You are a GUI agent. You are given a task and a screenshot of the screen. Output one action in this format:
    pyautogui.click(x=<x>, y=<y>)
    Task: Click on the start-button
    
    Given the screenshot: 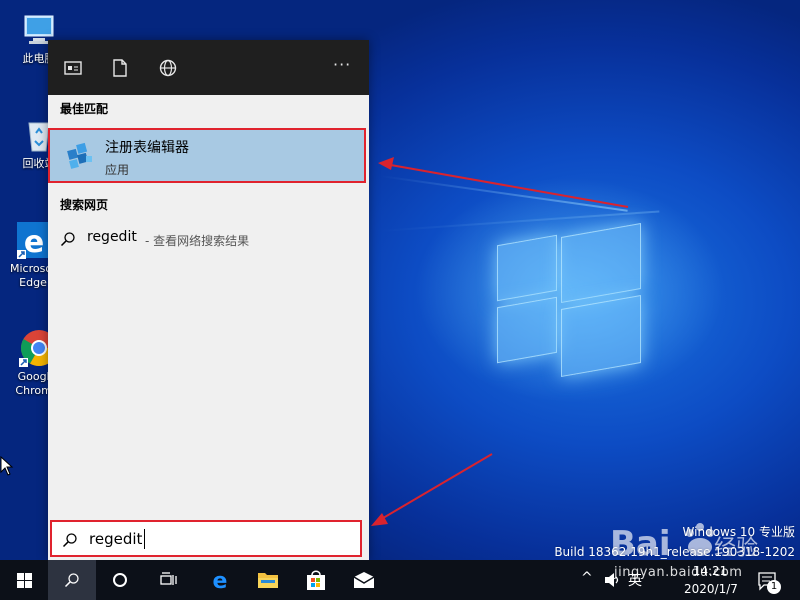 What is the action you would take?
    pyautogui.click(x=24, y=580)
    